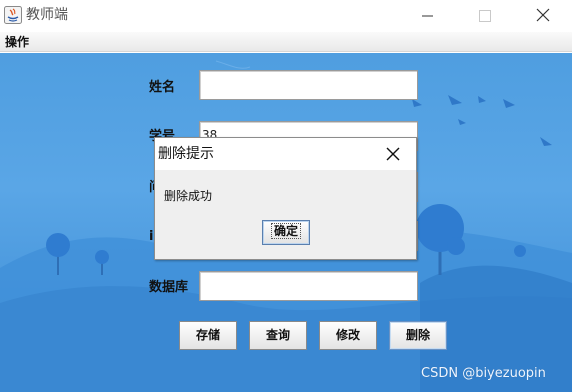  I want to click on query-button: 查询, so click(278, 335).